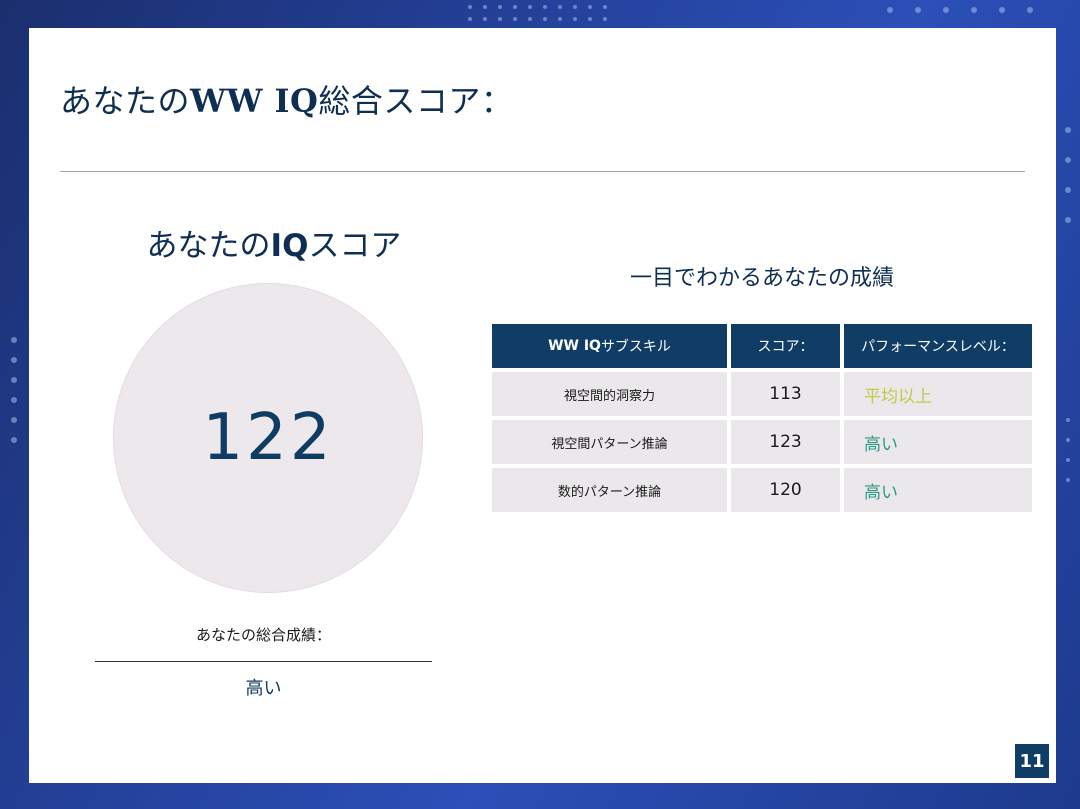  I want to click on row-skill: 数的パターン推論, so click(609, 490).